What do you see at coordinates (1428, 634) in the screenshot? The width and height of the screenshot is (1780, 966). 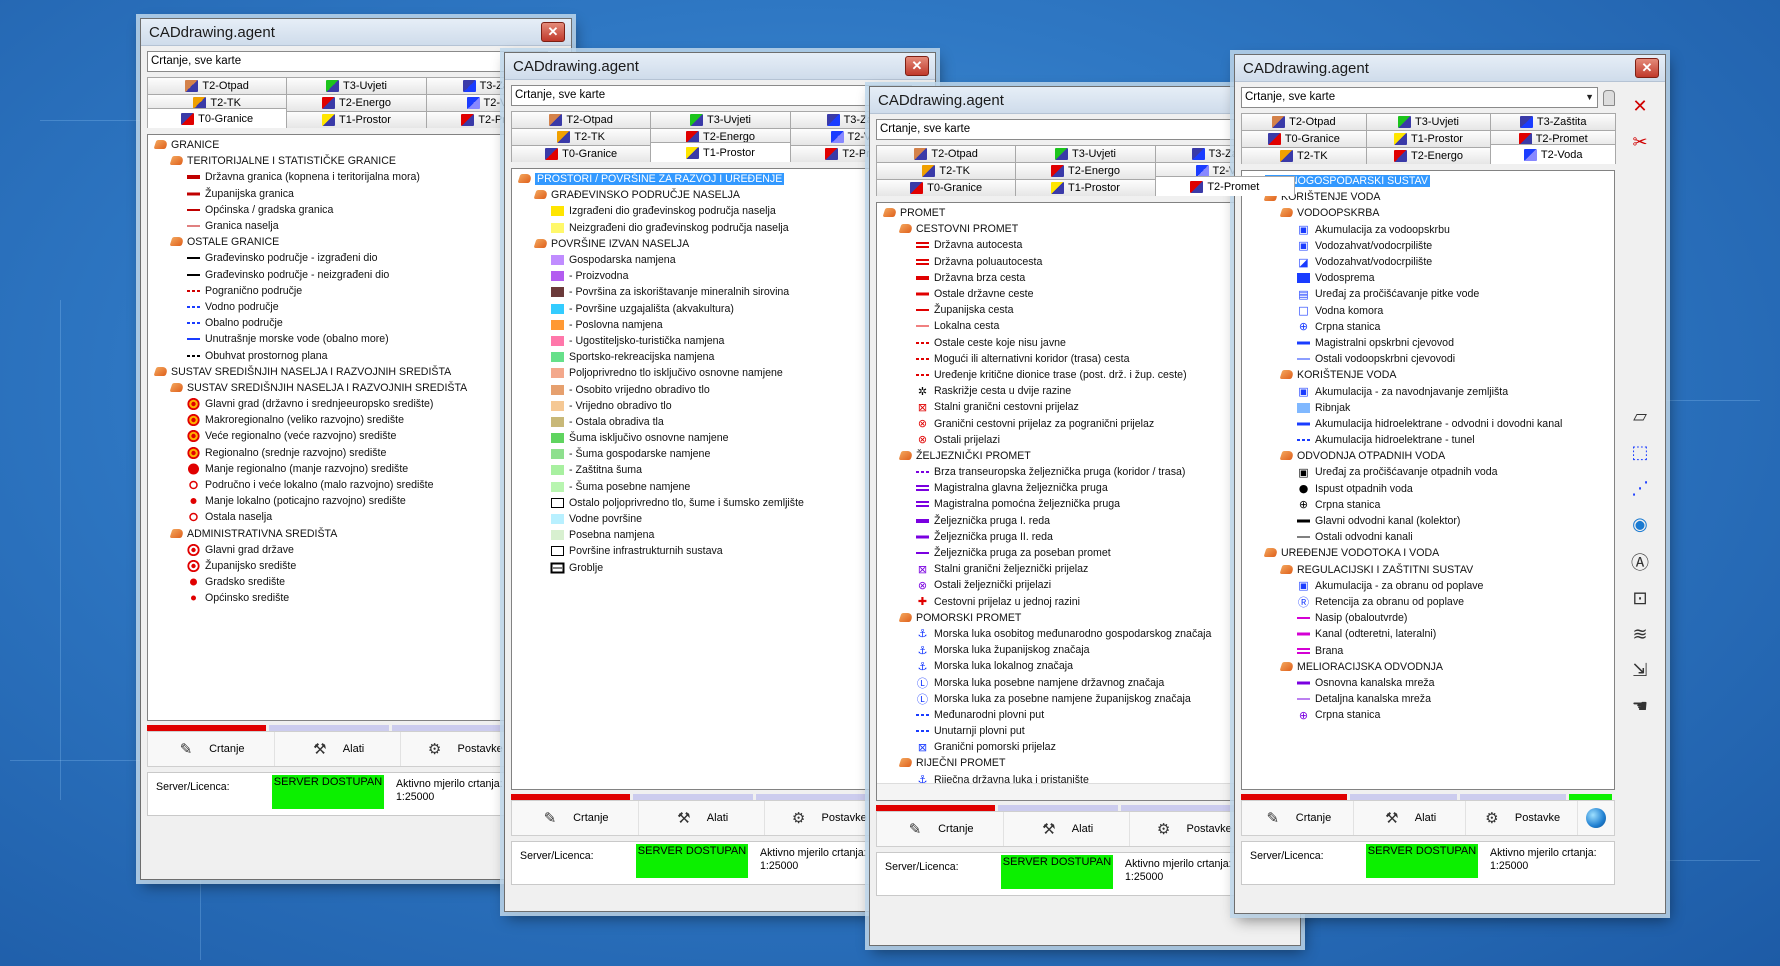 I see `tree-legend-item: Kanal (odteretni, lateralni)` at bounding box center [1428, 634].